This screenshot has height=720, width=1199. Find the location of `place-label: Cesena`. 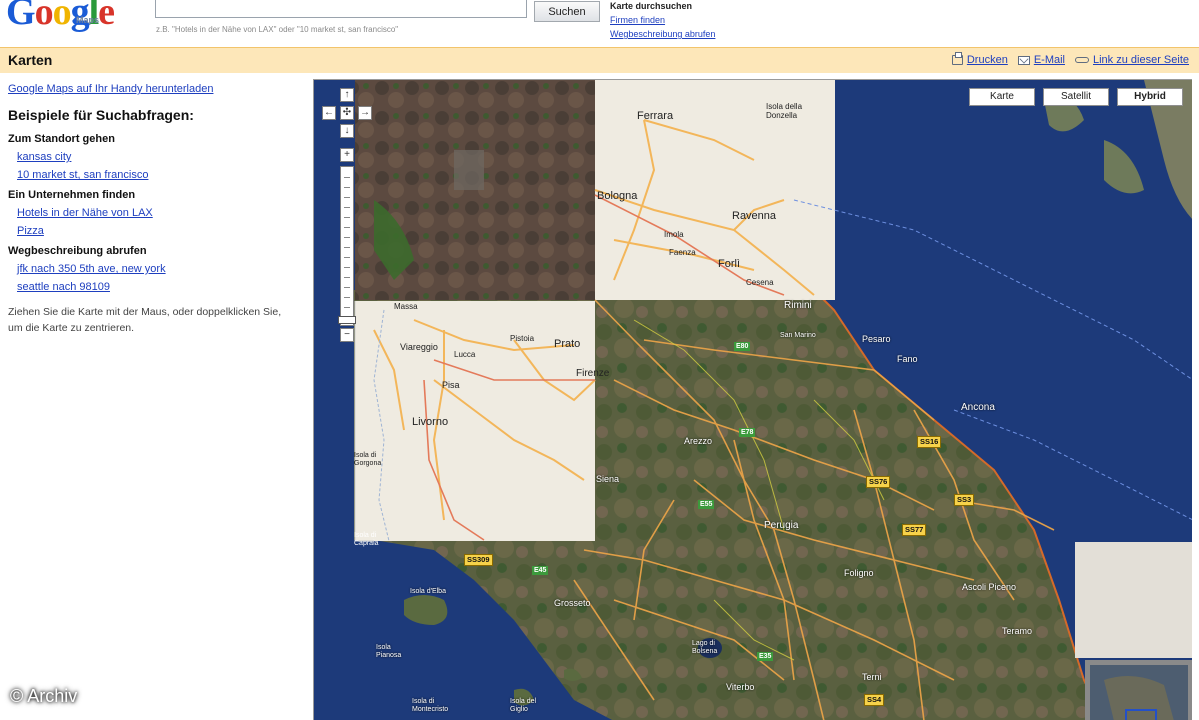

place-label: Cesena is located at coordinates (760, 282).